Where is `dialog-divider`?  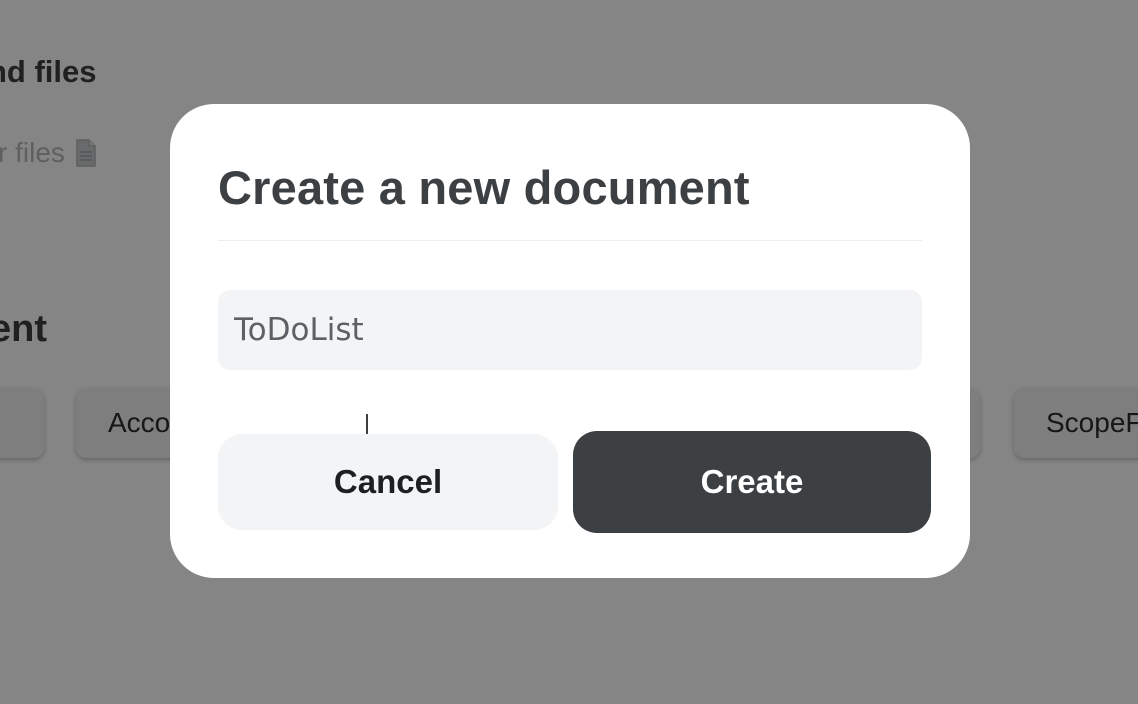 dialog-divider is located at coordinates (570, 240).